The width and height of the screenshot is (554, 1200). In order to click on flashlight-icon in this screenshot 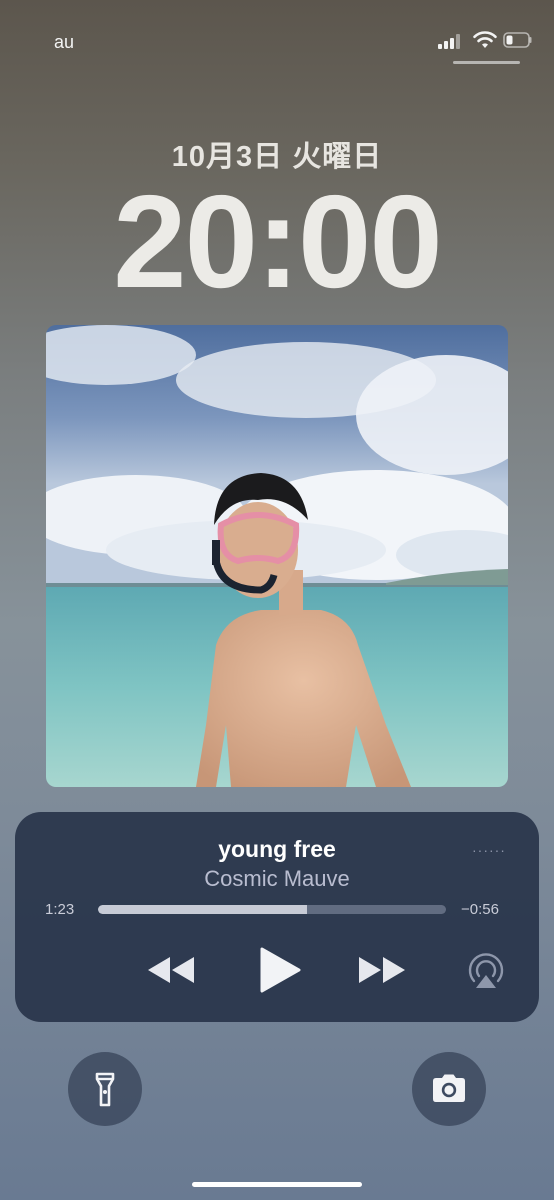, I will do `click(105, 1089)`.